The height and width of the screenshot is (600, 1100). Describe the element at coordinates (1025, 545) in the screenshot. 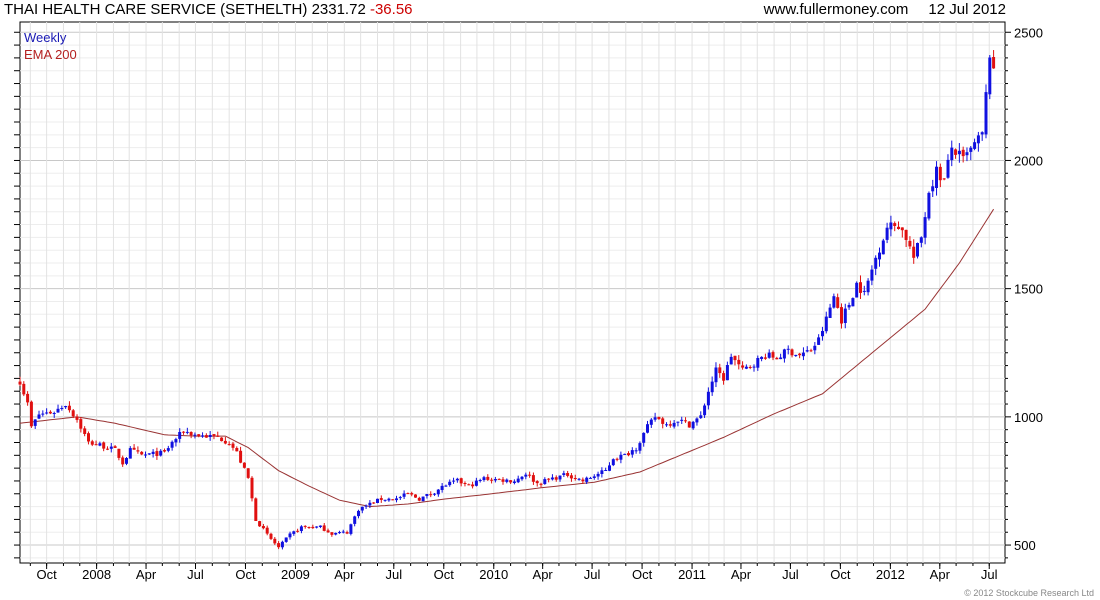

I see `y-tick-label: 500` at that location.